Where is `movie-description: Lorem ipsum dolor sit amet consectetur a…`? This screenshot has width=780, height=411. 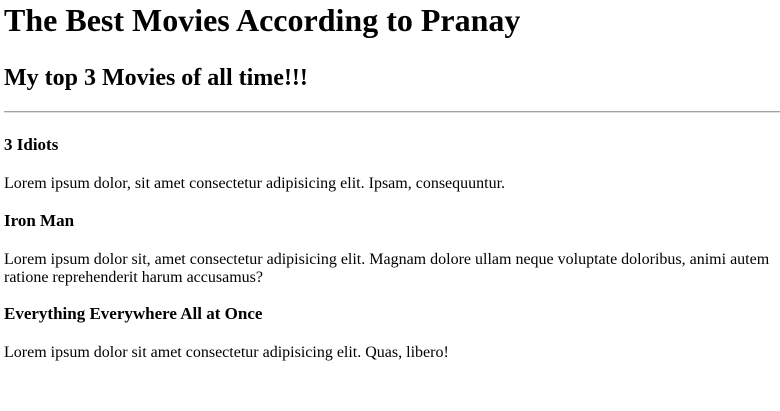
movie-description: Lorem ipsum dolor sit amet consectetur a… is located at coordinates (226, 352).